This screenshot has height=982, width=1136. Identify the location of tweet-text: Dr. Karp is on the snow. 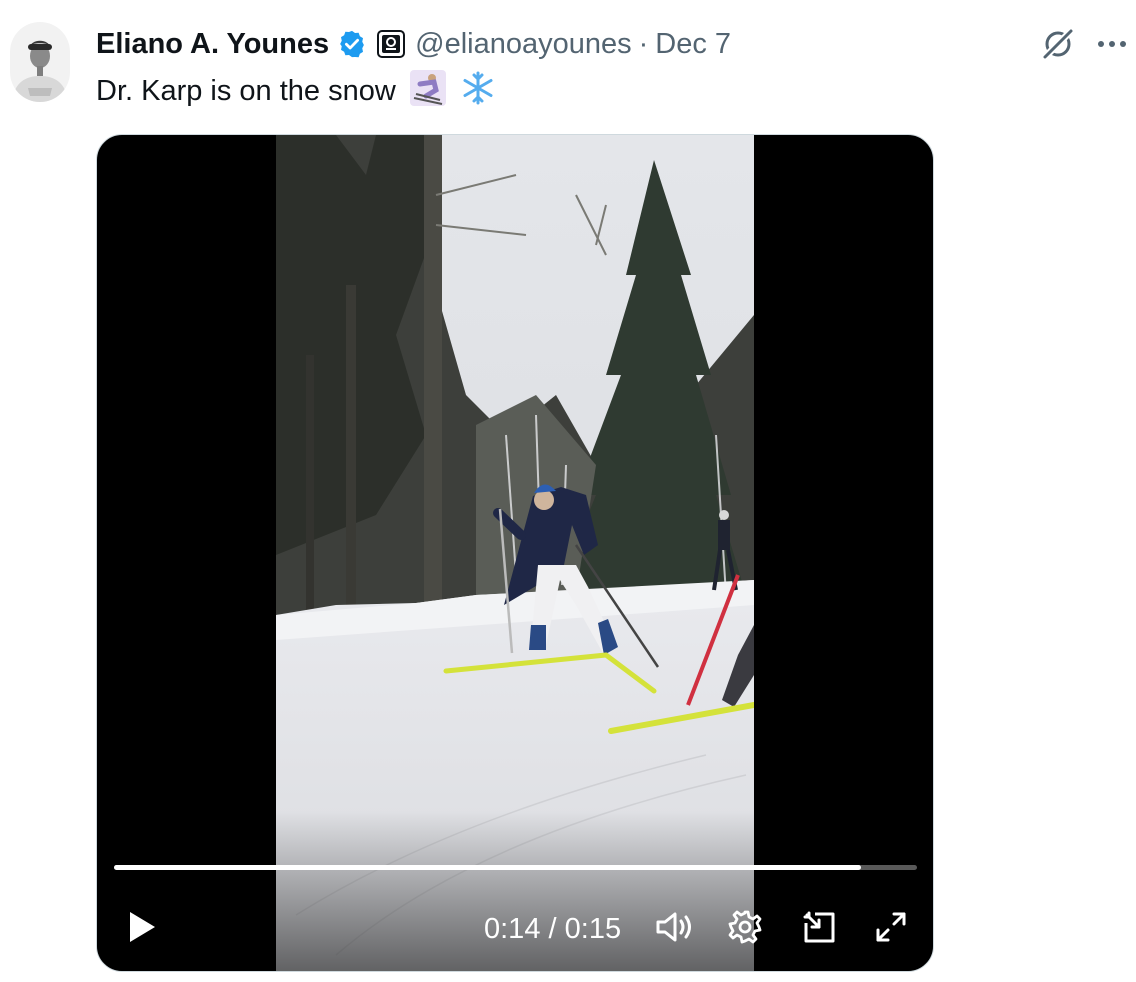
(296, 91).